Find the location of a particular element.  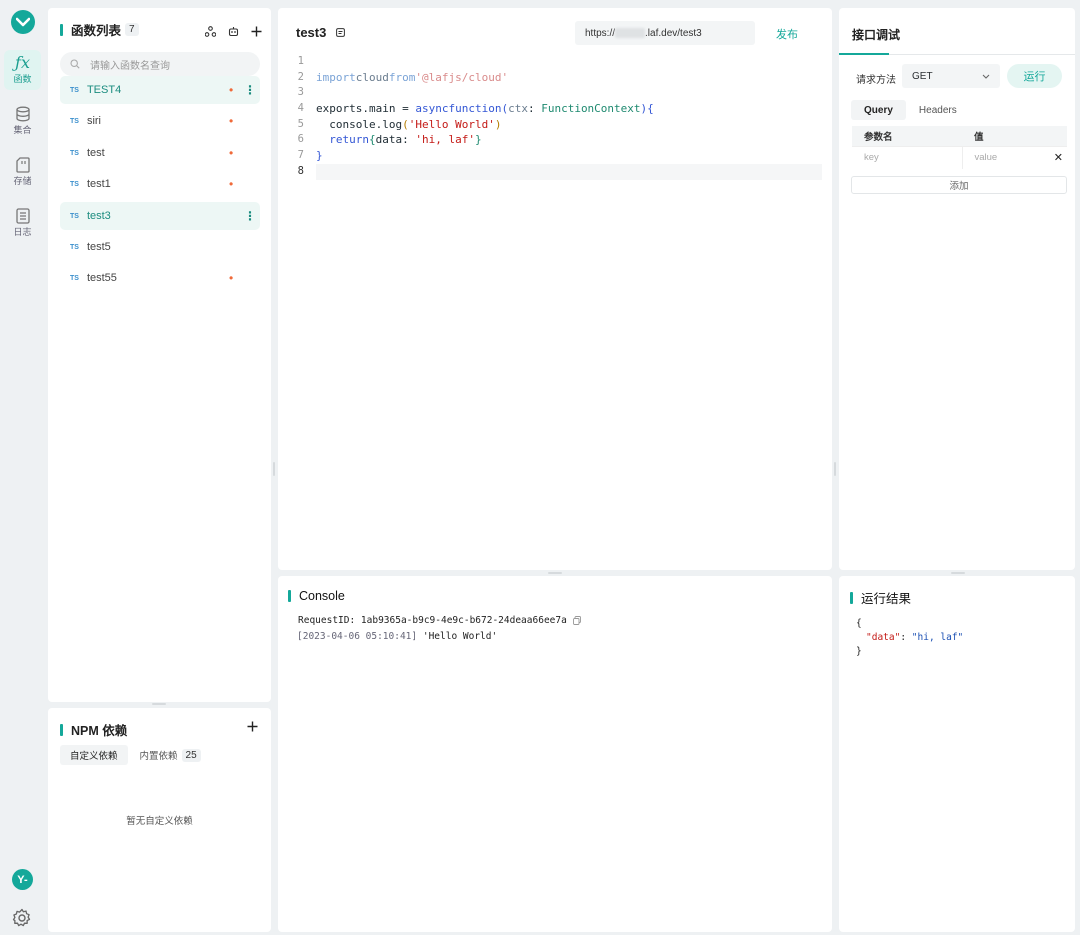

add-dependency-icon is located at coordinates (252, 726).